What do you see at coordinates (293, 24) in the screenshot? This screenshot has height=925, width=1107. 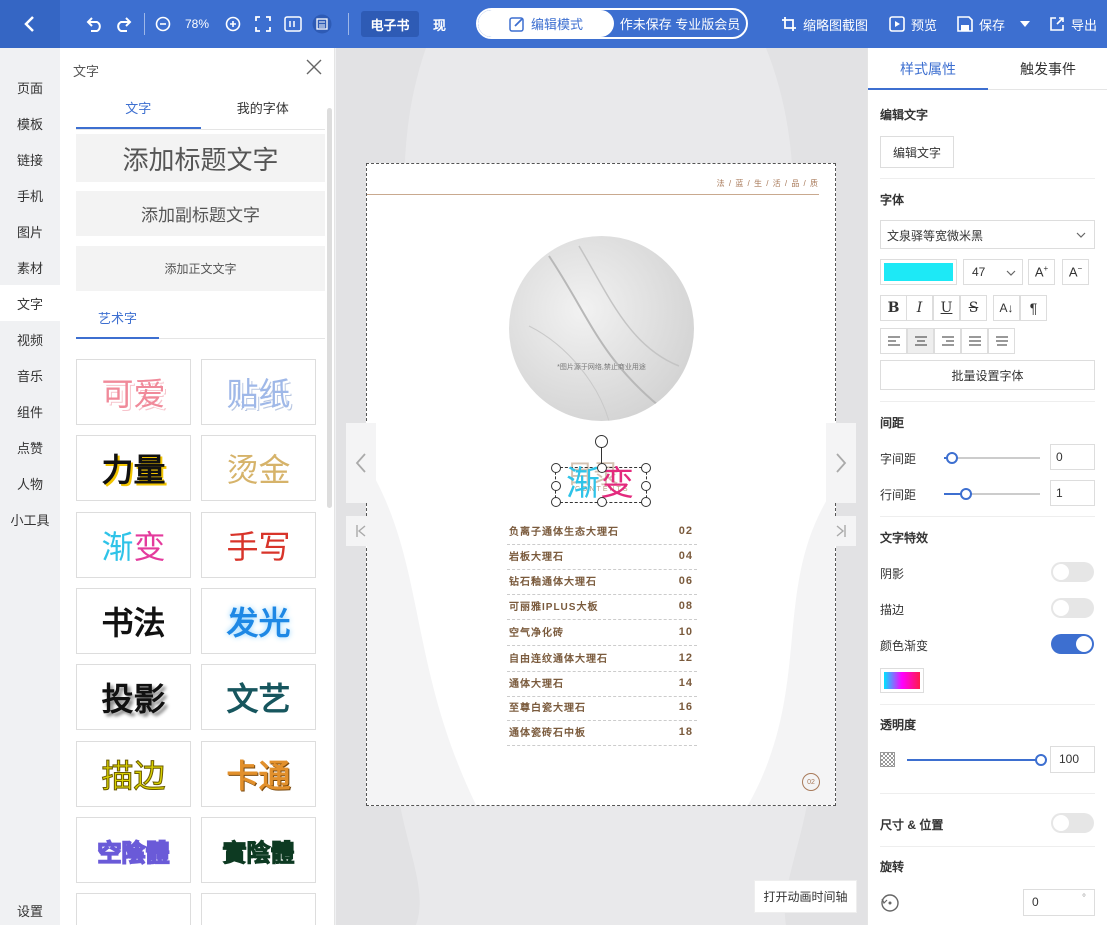 I see `actual-size-button` at bounding box center [293, 24].